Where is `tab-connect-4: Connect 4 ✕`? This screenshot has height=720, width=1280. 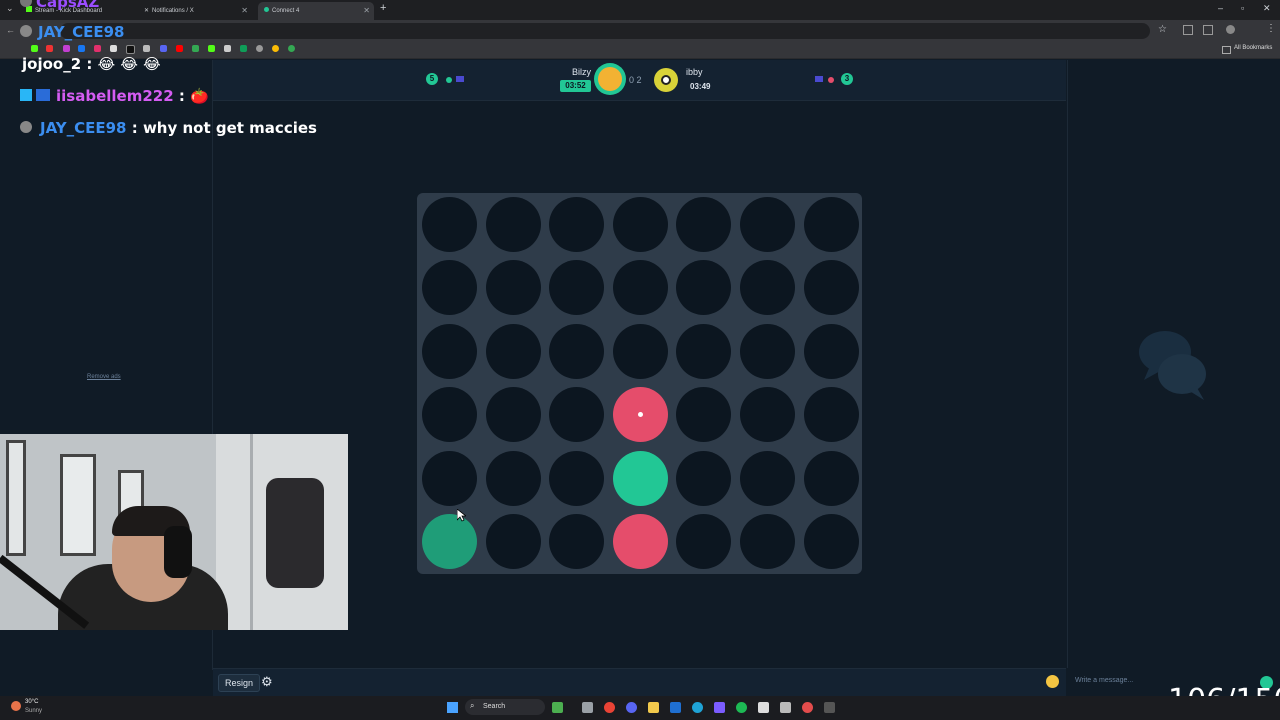 tab-connect-4: Connect 4 ✕ is located at coordinates (316, 11).